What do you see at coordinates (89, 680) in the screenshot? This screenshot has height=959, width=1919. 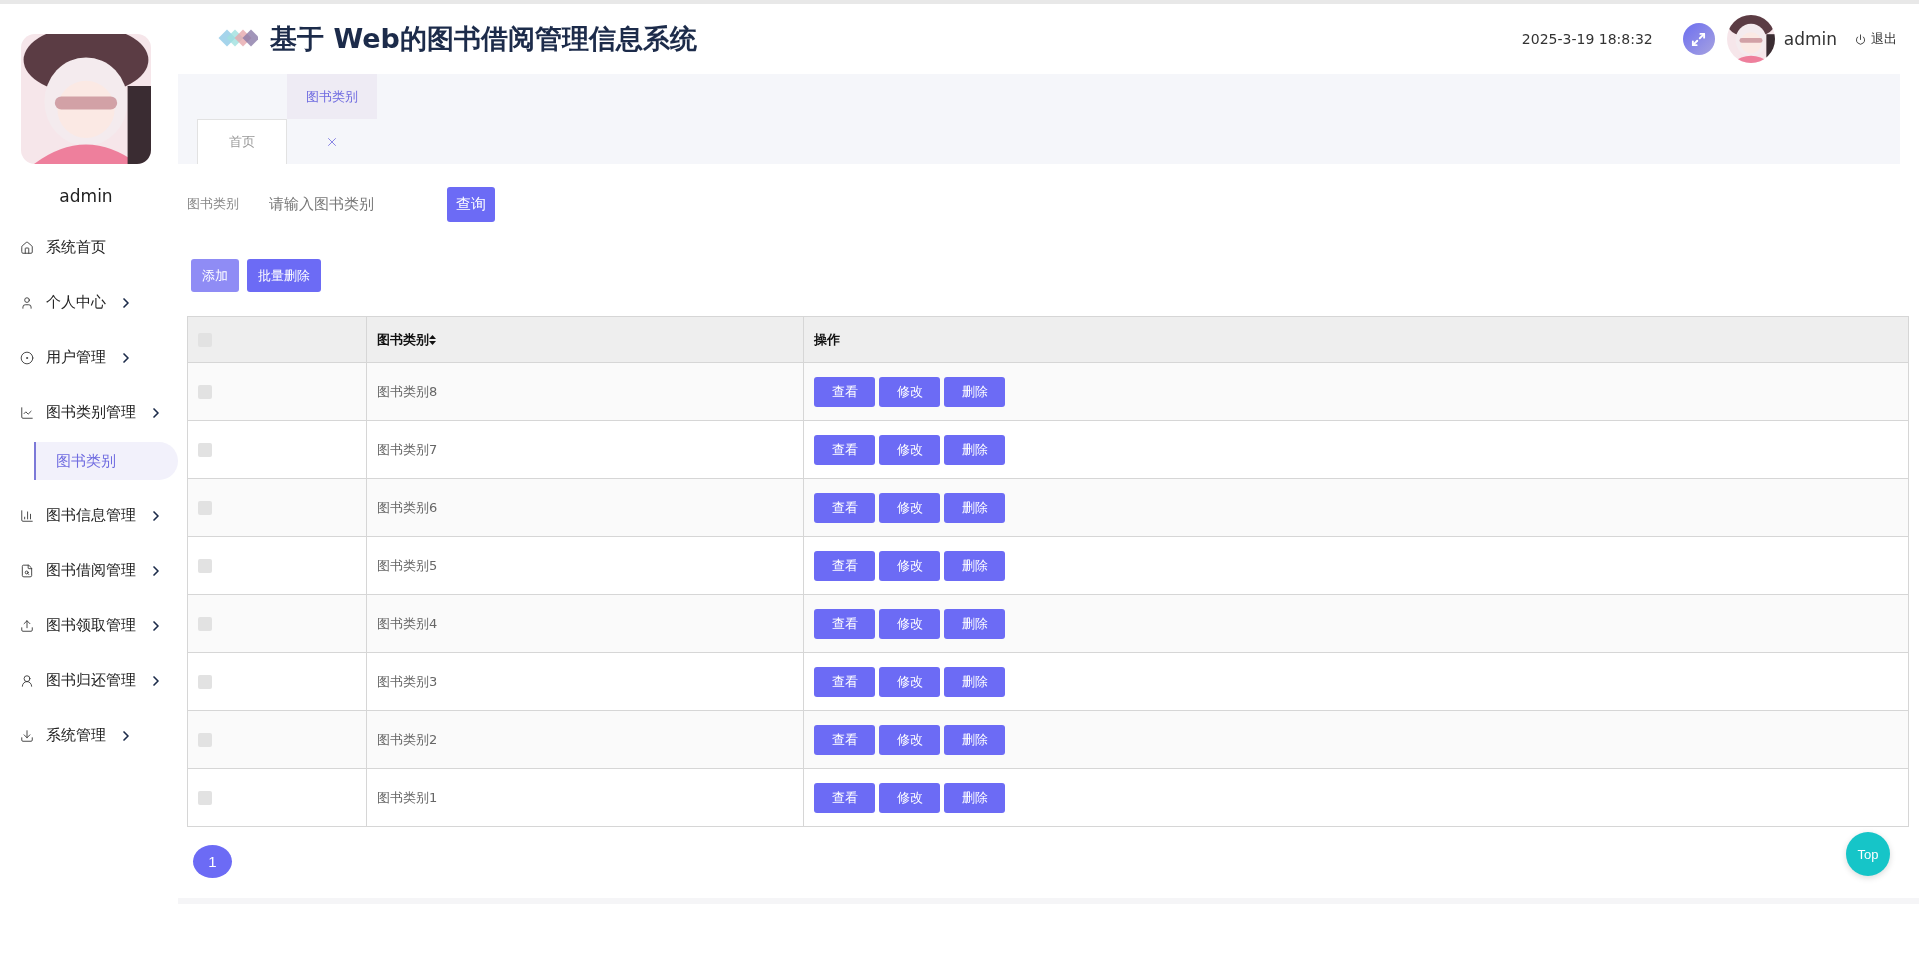 I see `menu-item: 图书归还管理` at bounding box center [89, 680].